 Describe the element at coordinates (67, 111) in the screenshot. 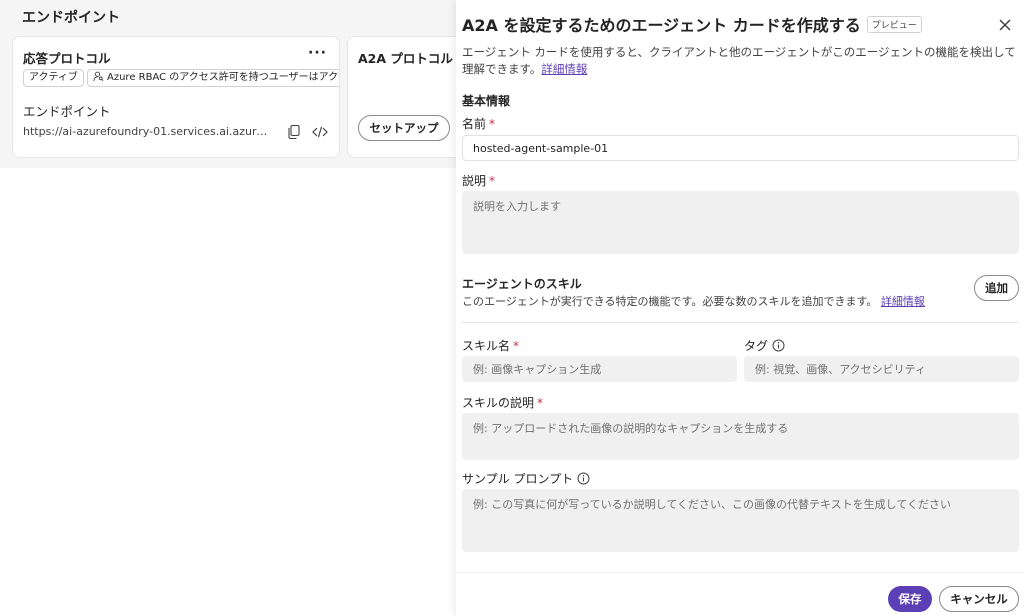

I see `endpoint-label: エンドポイント` at that location.